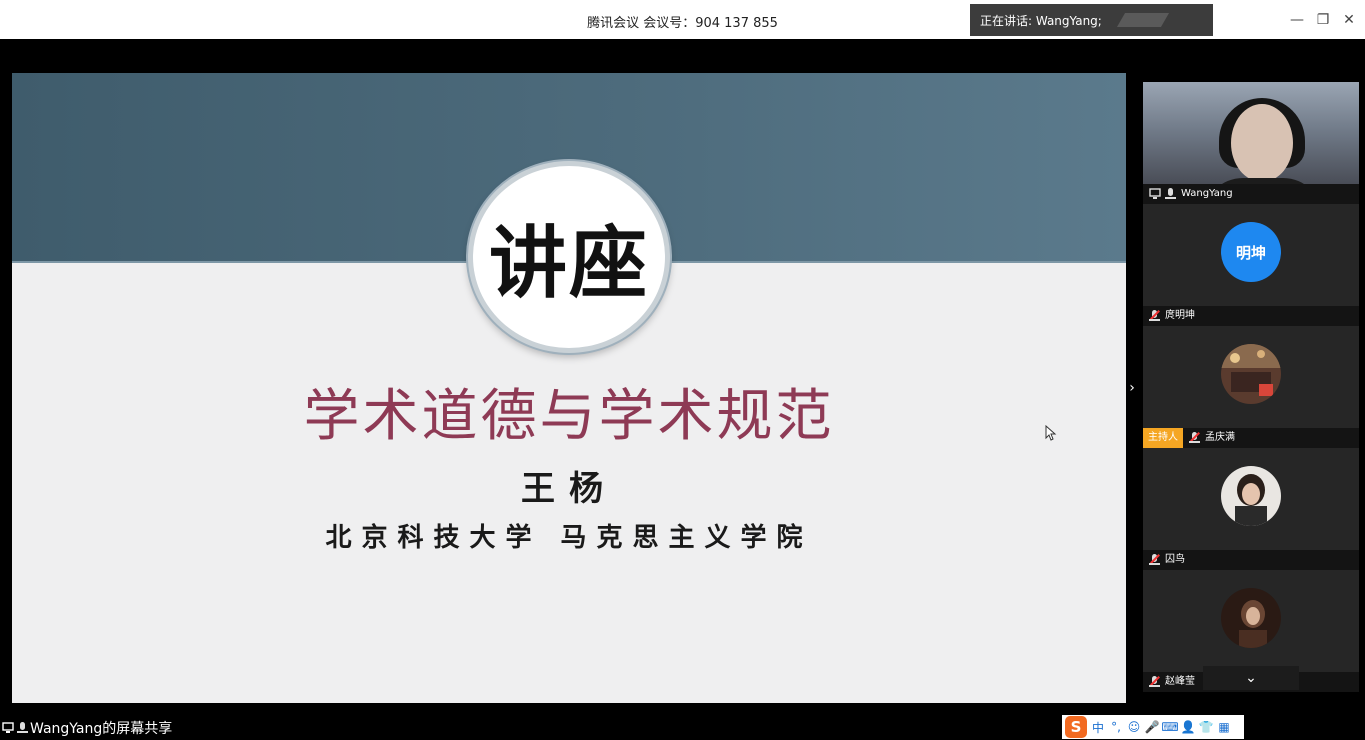  Describe the element at coordinates (1098, 727) in the screenshot. I see `ime-chinese-mode-icon: 中` at that location.